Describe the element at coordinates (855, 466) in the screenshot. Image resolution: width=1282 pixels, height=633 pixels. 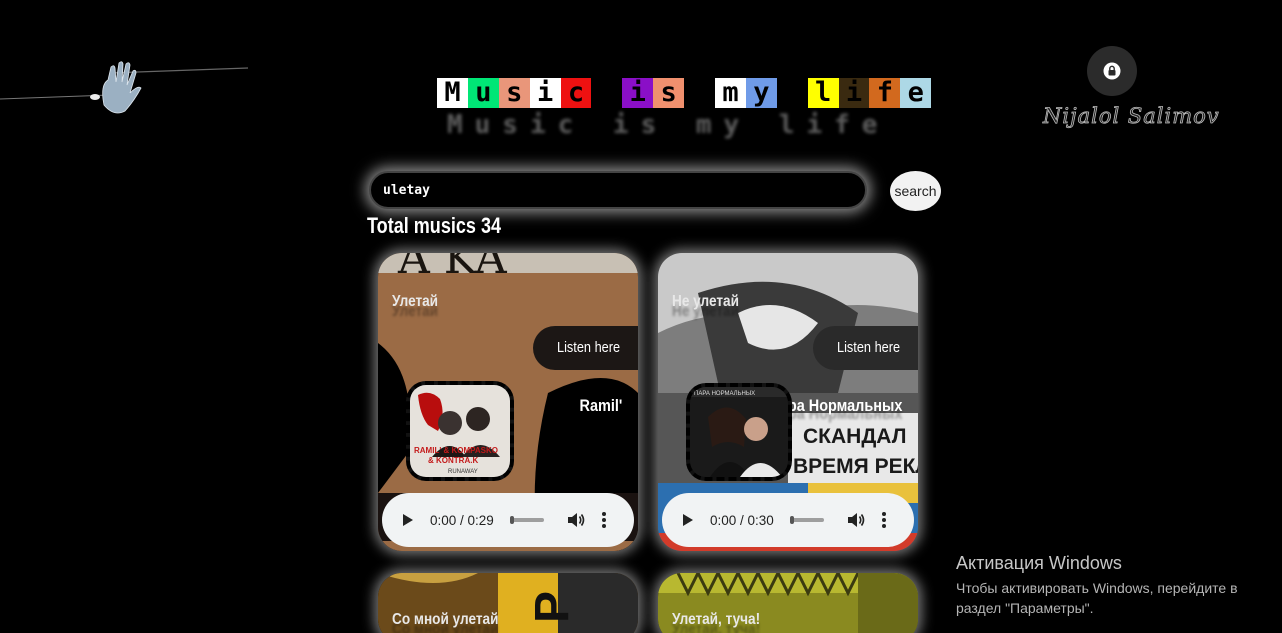
I see `svg-text: ВРЕМЯ РЕКЛ` at that location.